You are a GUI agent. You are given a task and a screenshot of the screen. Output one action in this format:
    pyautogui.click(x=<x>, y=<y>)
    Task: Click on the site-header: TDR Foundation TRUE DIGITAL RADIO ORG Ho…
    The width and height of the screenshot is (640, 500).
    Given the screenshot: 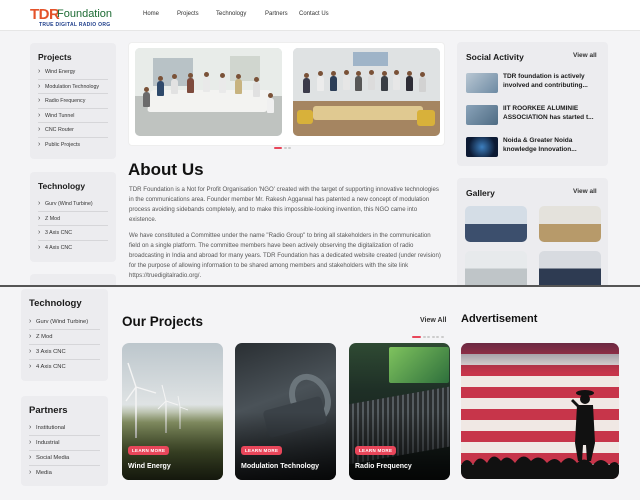 What is the action you would take?
    pyautogui.click(x=320, y=15)
    